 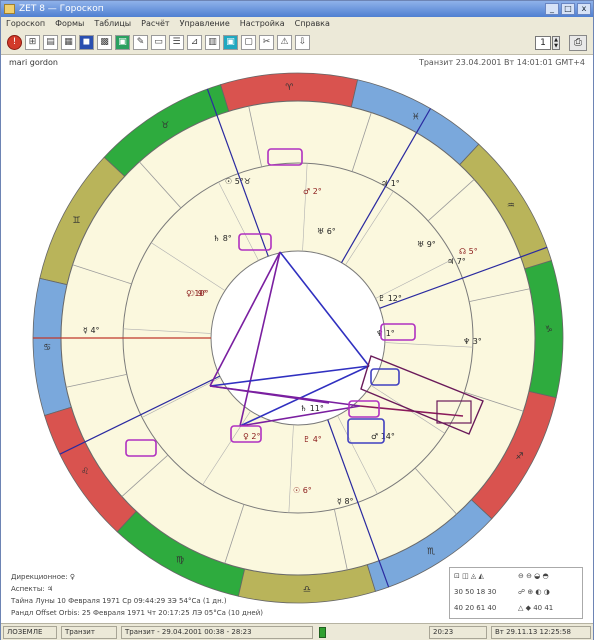 What do you see at coordinates (85, 472) in the screenshot?
I see `sign-glyph: ♌` at bounding box center [85, 472].